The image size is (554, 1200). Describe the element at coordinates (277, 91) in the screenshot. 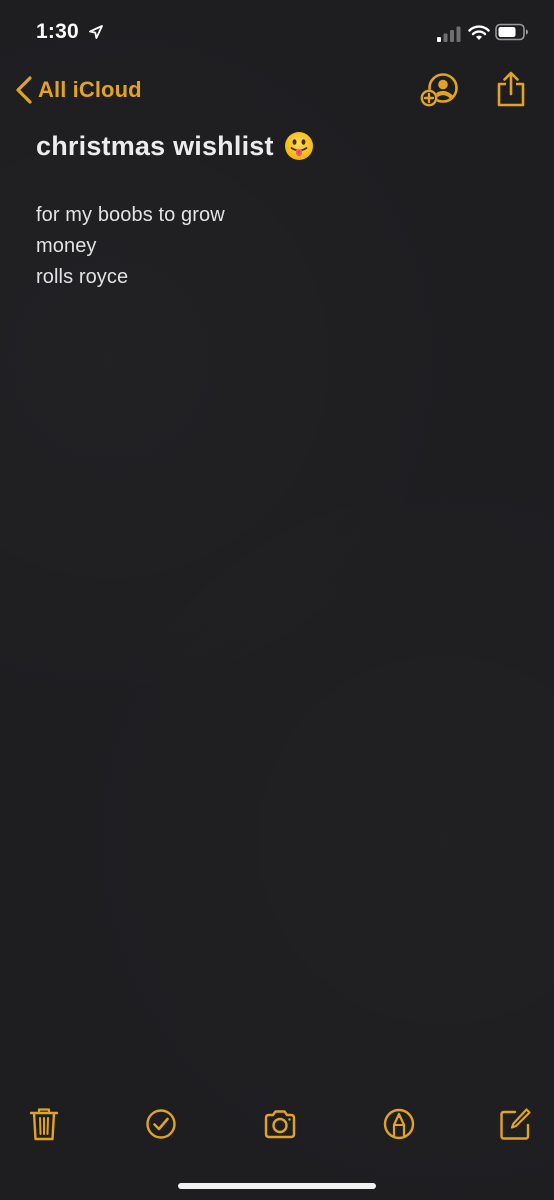

I see `navigation-bar: All iCloud` at that location.